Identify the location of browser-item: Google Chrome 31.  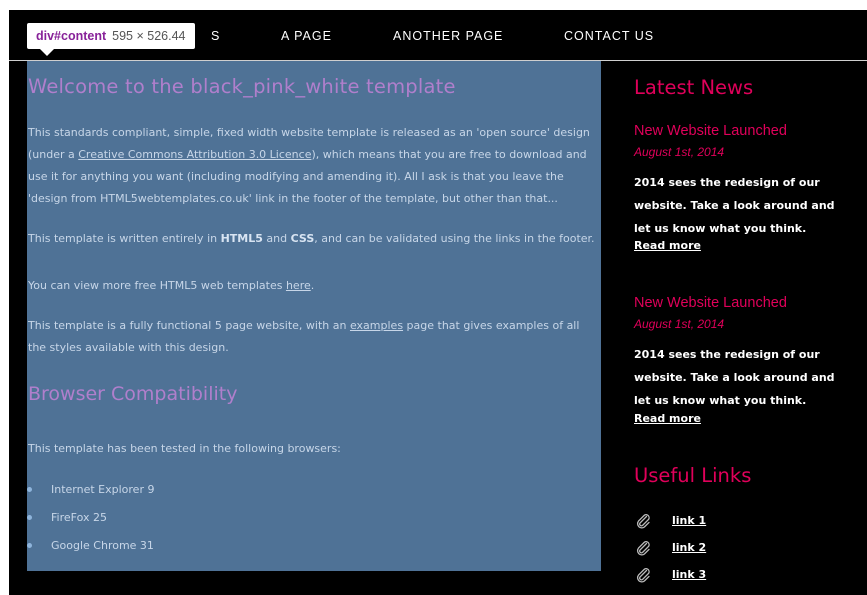
(90, 546).